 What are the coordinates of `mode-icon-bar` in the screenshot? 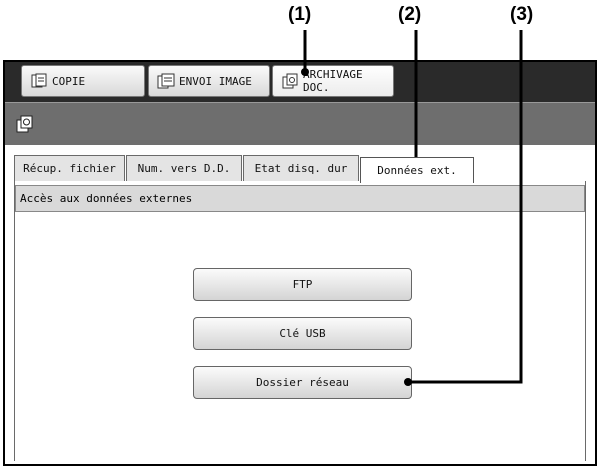 It's located at (300, 123).